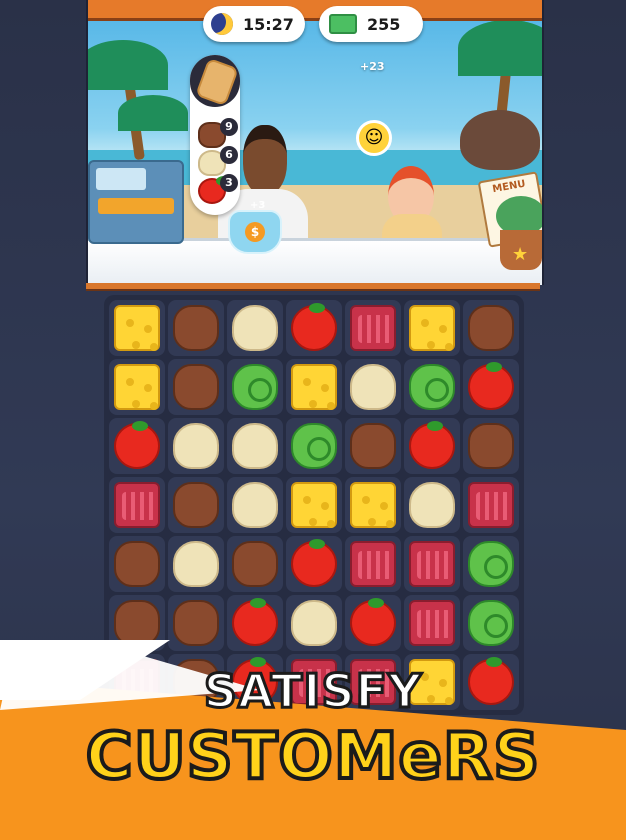  Describe the element at coordinates (315, 261) in the screenshot. I see `counter` at that location.